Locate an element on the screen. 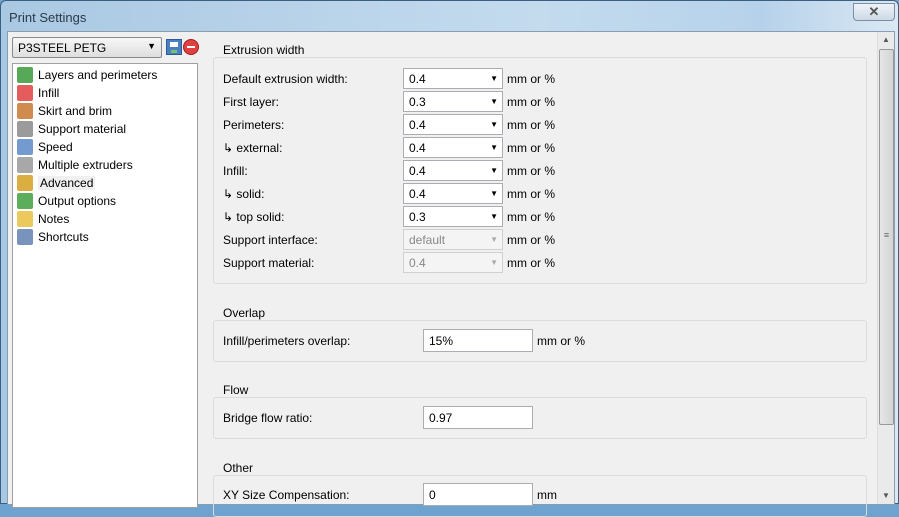  tree-item-label: Multiple extruders is located at coordinates (85, 165).